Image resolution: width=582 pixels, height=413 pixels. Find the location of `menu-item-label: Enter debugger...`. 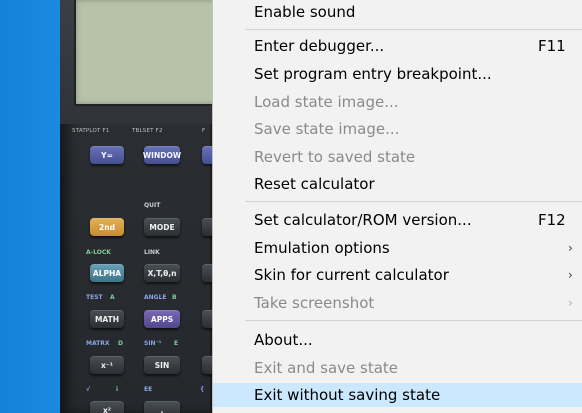

menu-item-label: Enter debugger... is located at coordinates (319, 46).